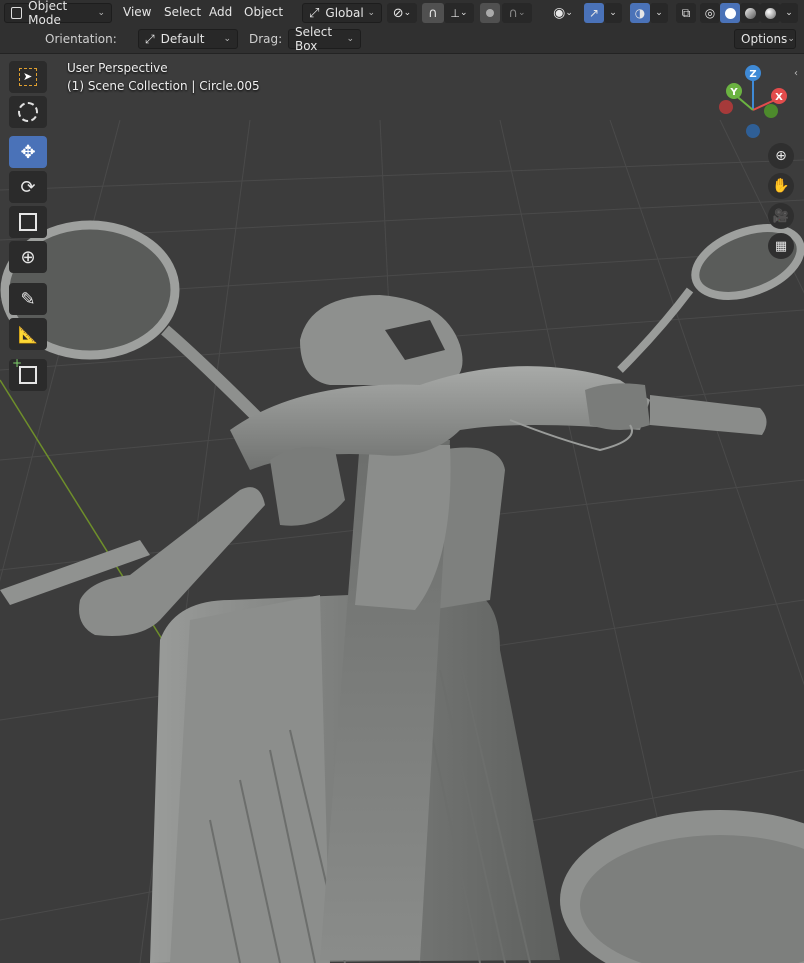 The image size is (804, 963). I want to click on overlays-icon: ◑, so click(640, 13).